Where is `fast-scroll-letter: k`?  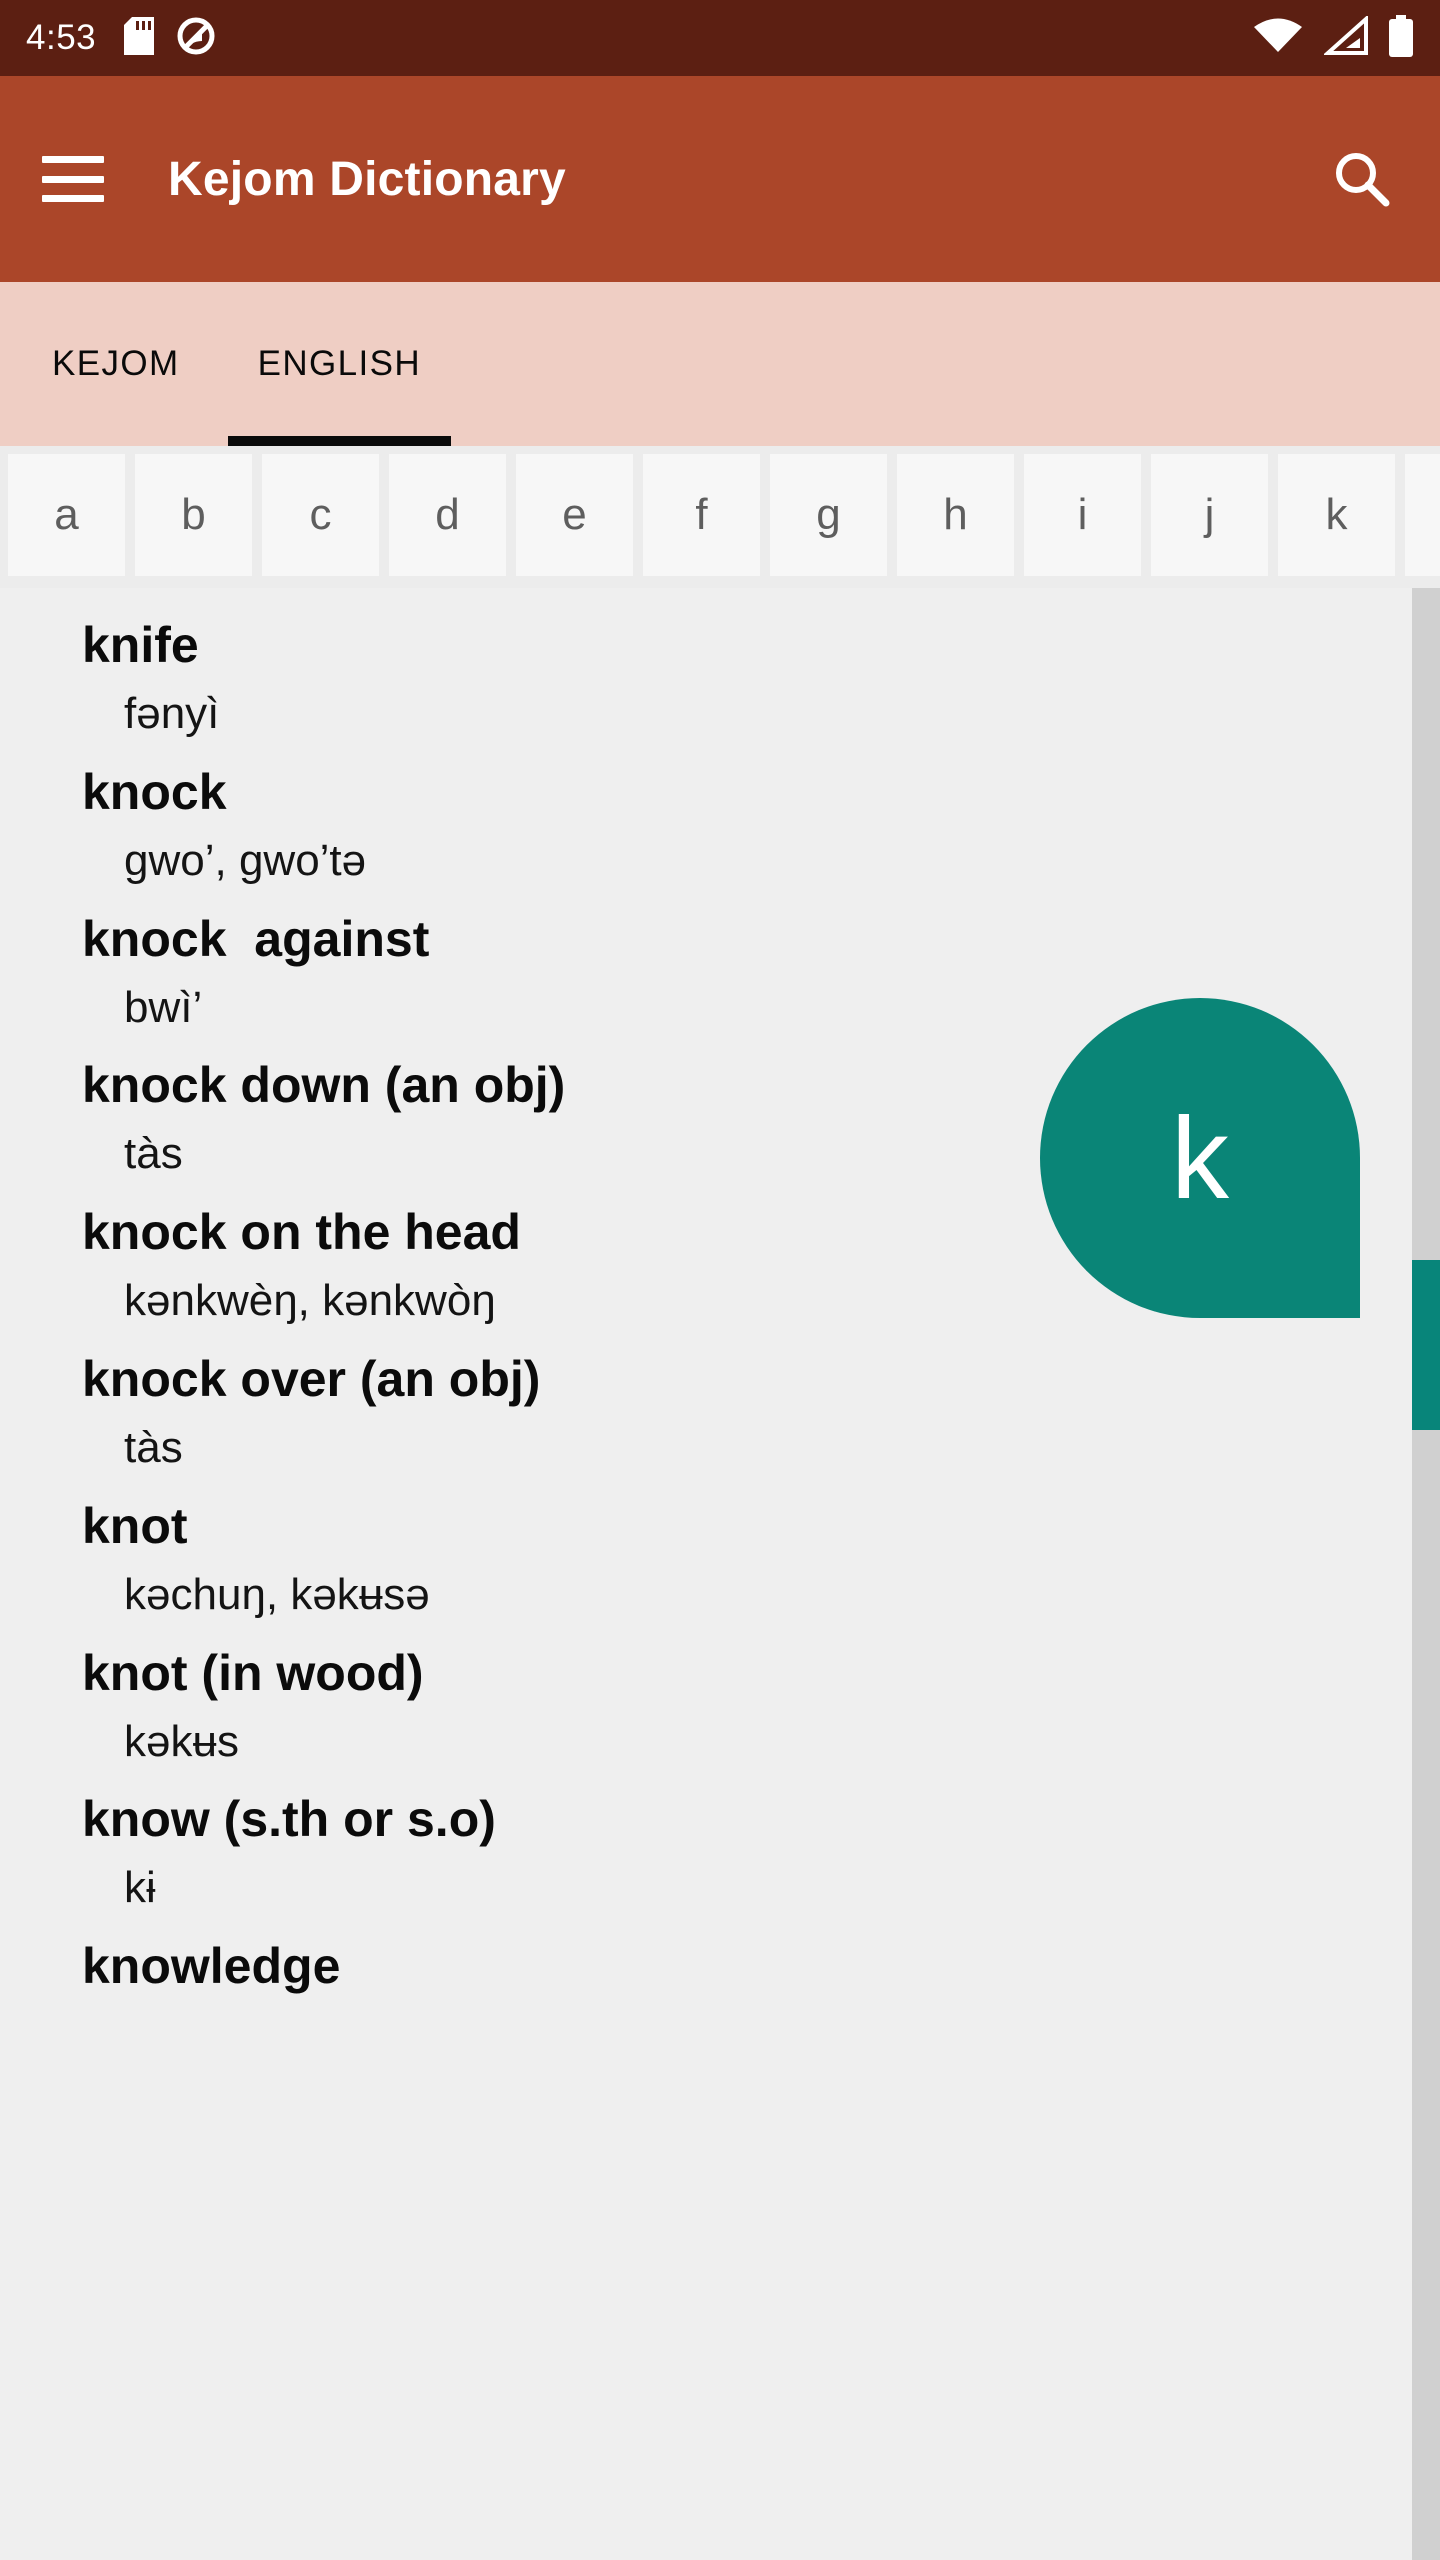
fast-scroll-letter: k is located at coordinates (1200, 1158).